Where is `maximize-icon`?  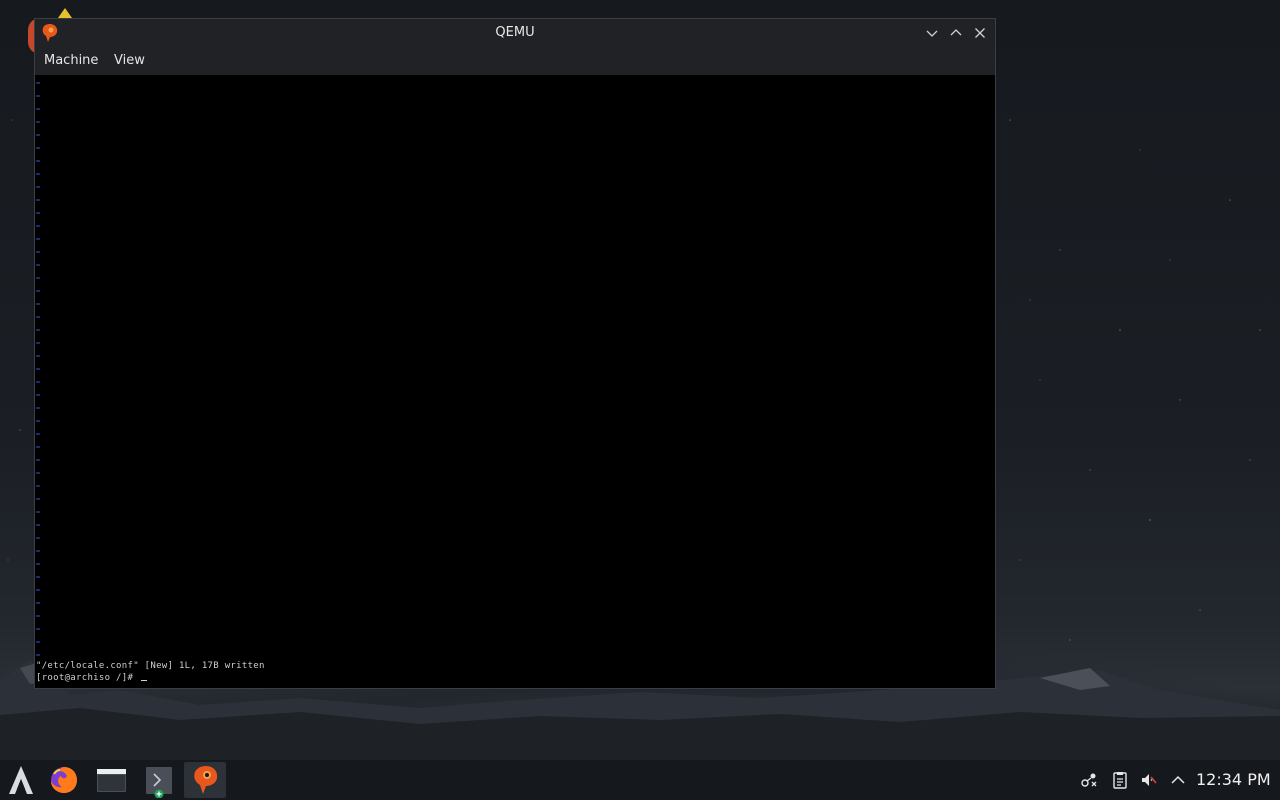
maximize-icon is located at coordinates (956, 32).